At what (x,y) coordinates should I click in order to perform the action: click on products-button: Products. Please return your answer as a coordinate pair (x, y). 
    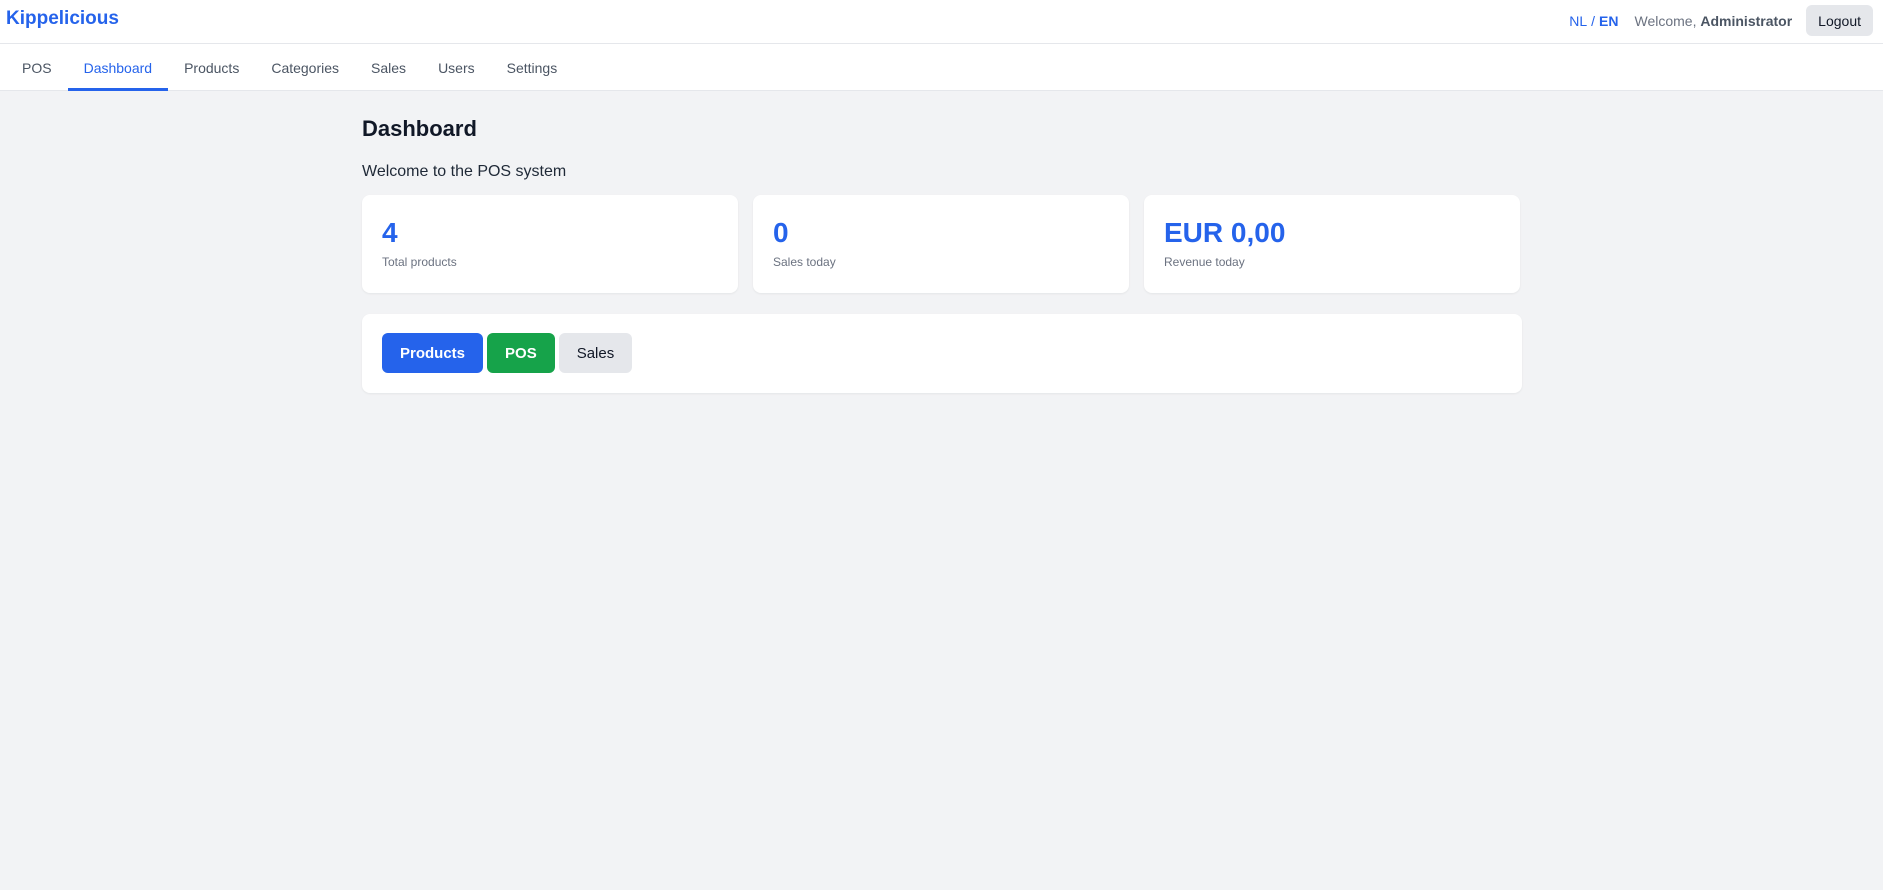
    Looking at the image, I should click on (433, 353).